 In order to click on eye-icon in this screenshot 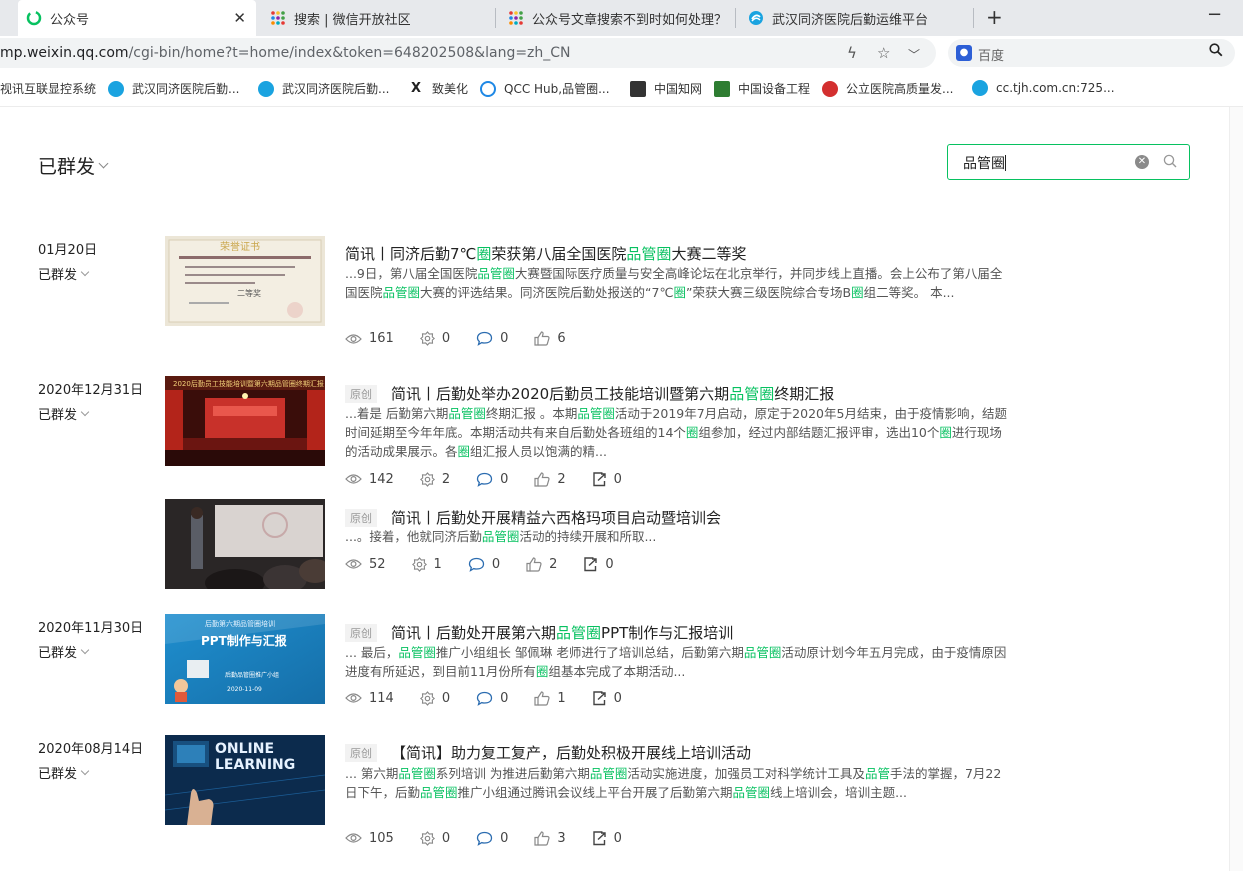, I will do `click(357, 564)`.